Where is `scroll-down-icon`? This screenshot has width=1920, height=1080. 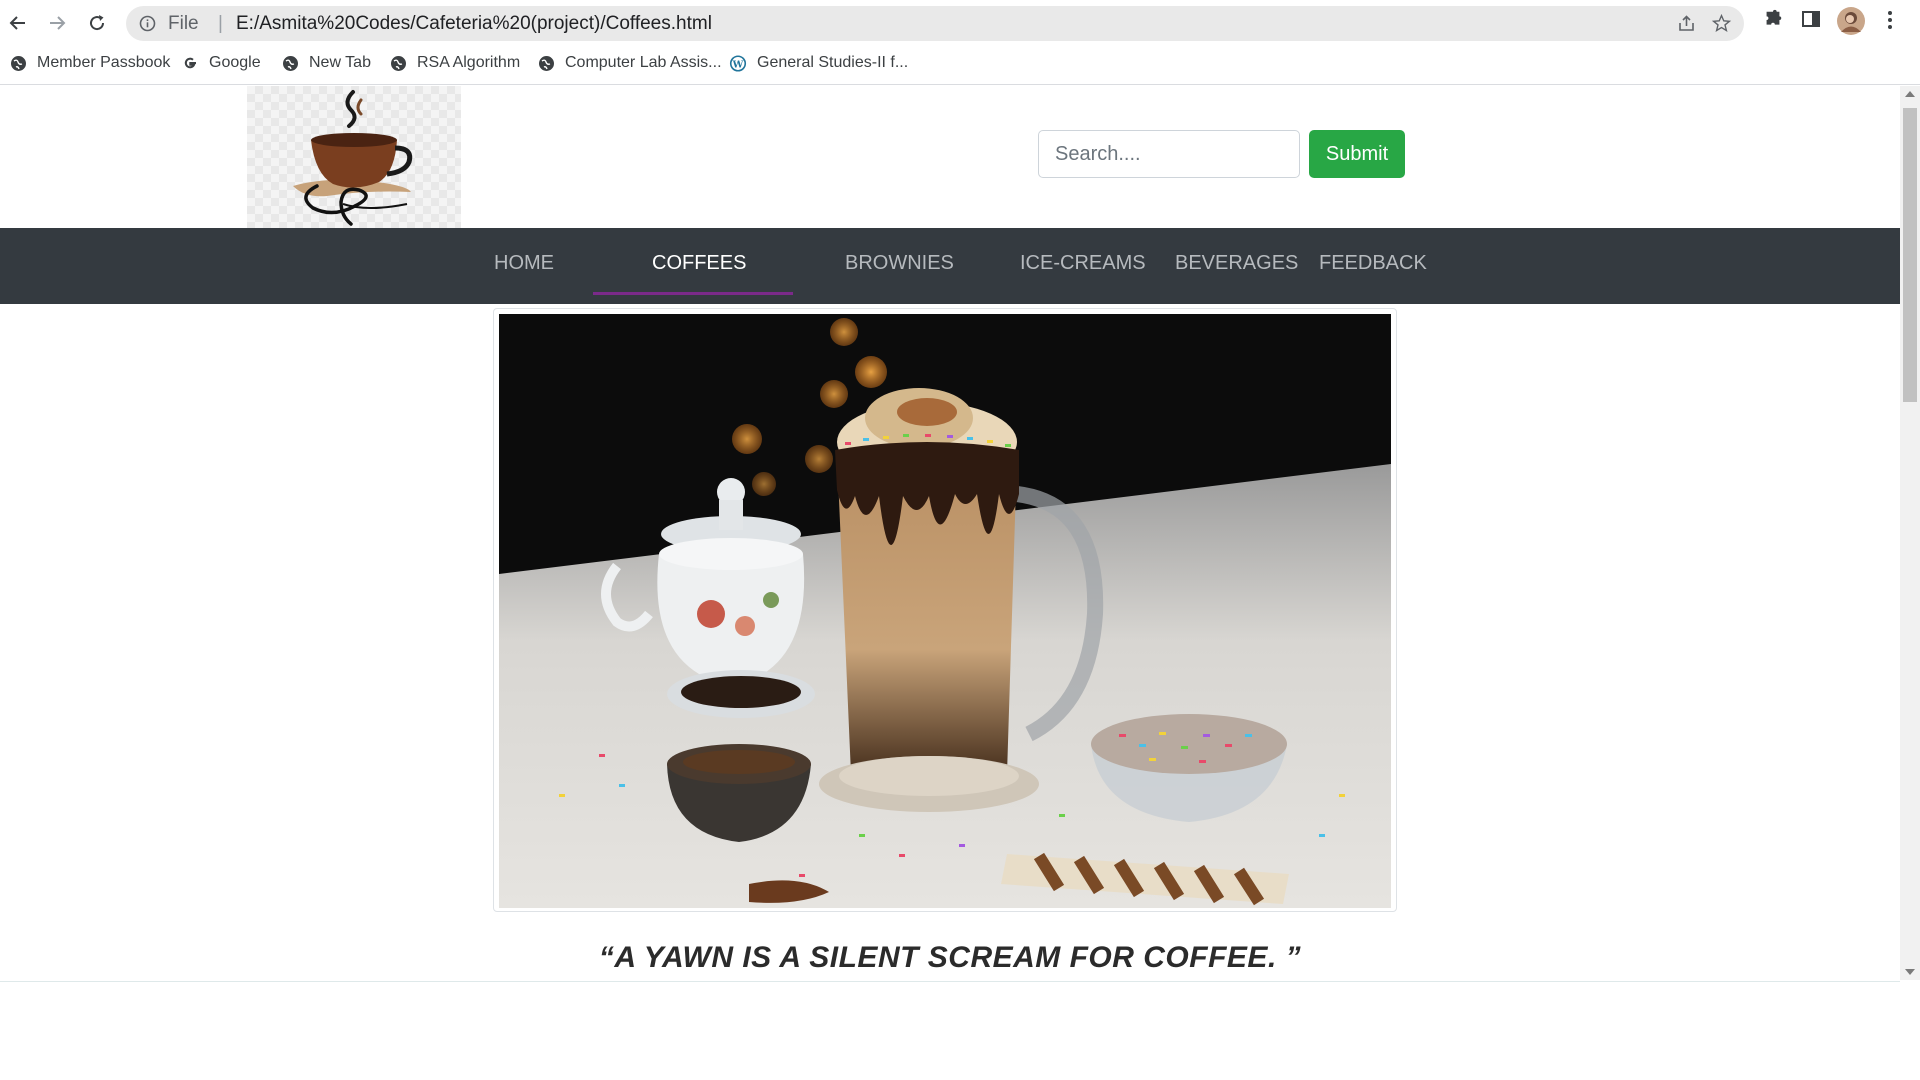
scroll-down-icon is located at coordinates (1910, 972).